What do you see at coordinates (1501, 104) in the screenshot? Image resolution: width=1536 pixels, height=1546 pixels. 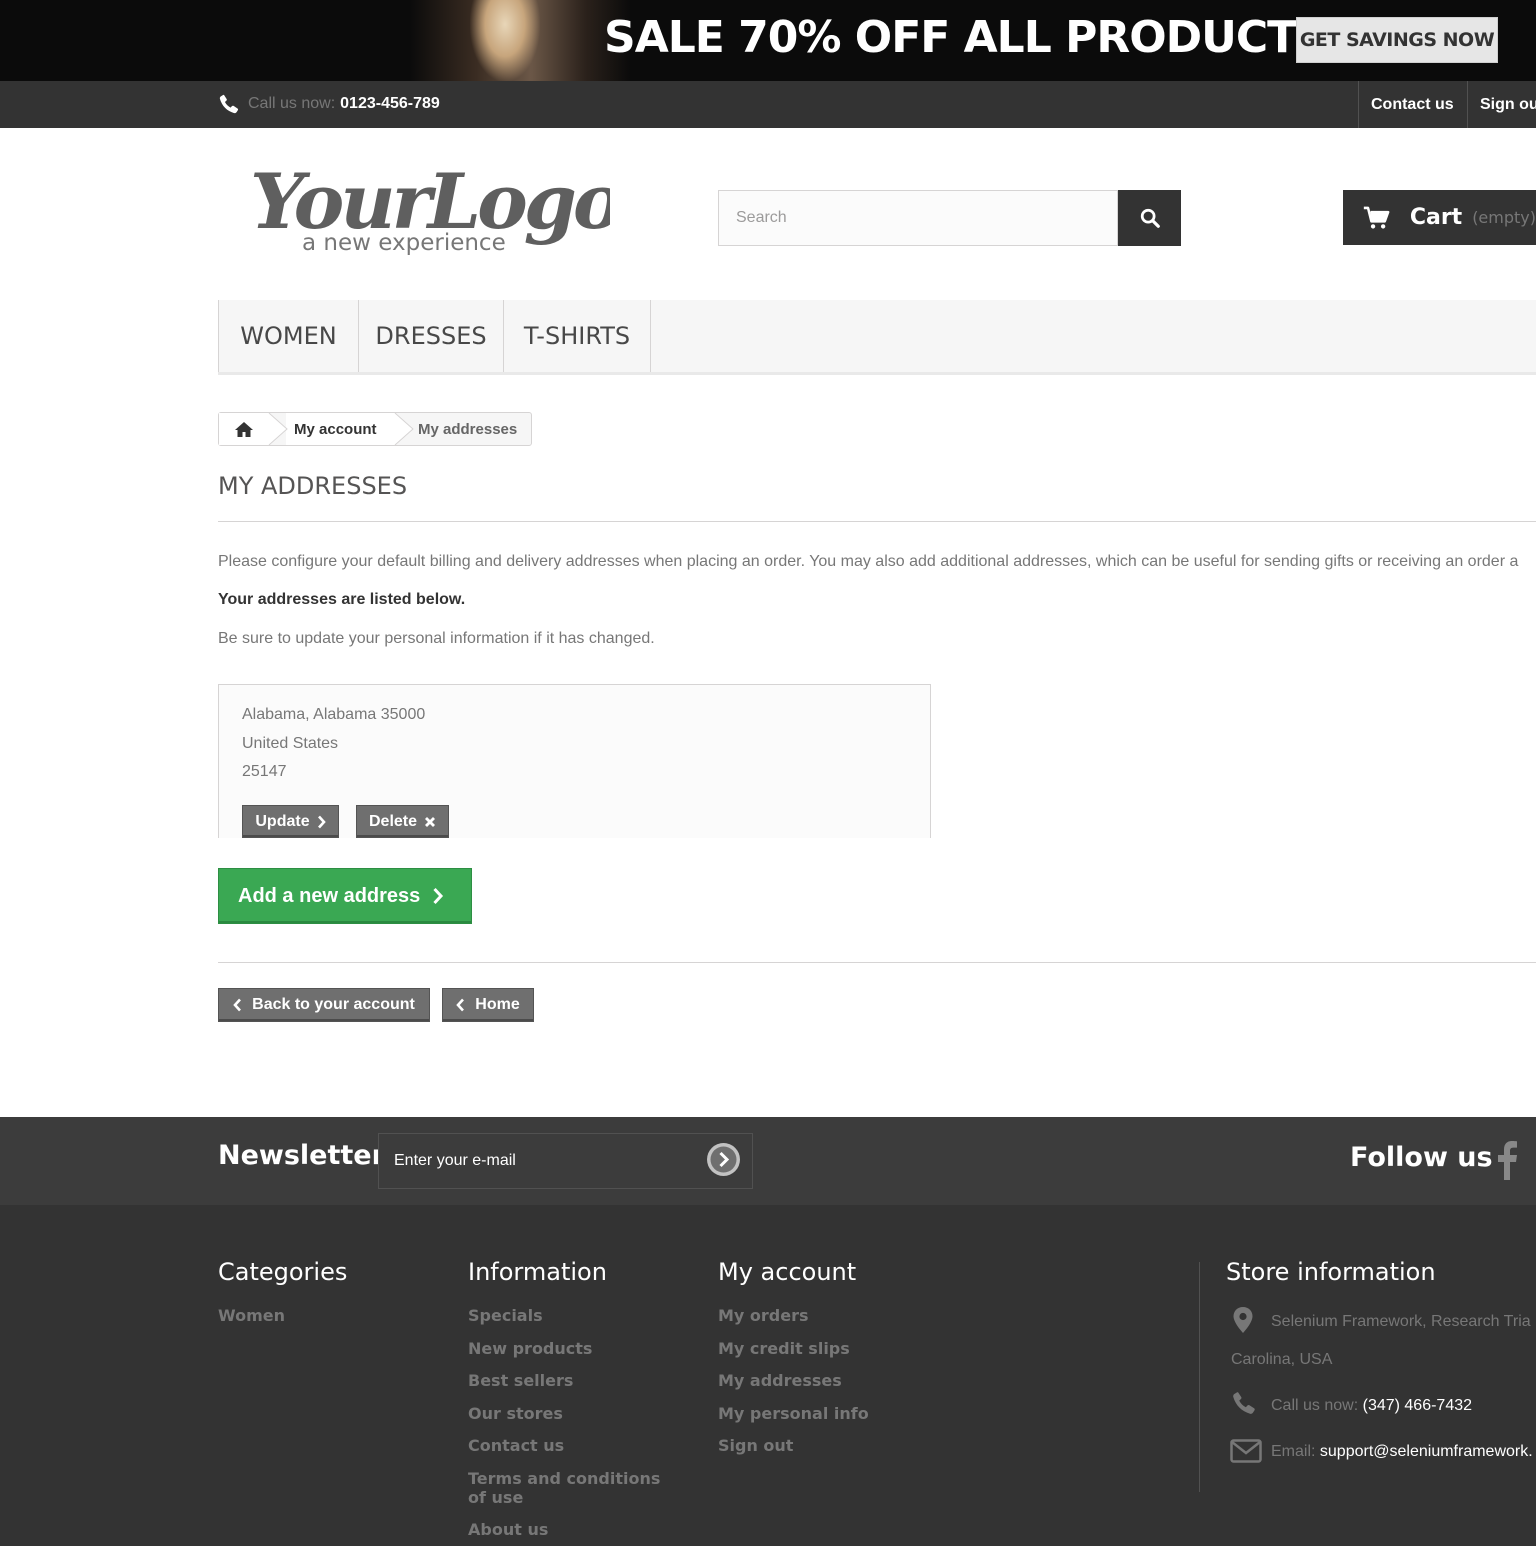 I see `sign-out-link: Sign out` at bounding box center [1501, 104].